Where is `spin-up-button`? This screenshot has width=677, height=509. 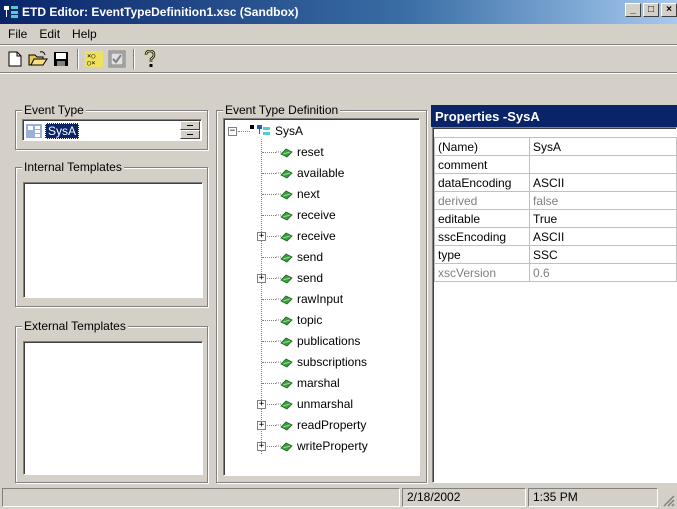
spin-up-button is located at coordinates (190, 125).